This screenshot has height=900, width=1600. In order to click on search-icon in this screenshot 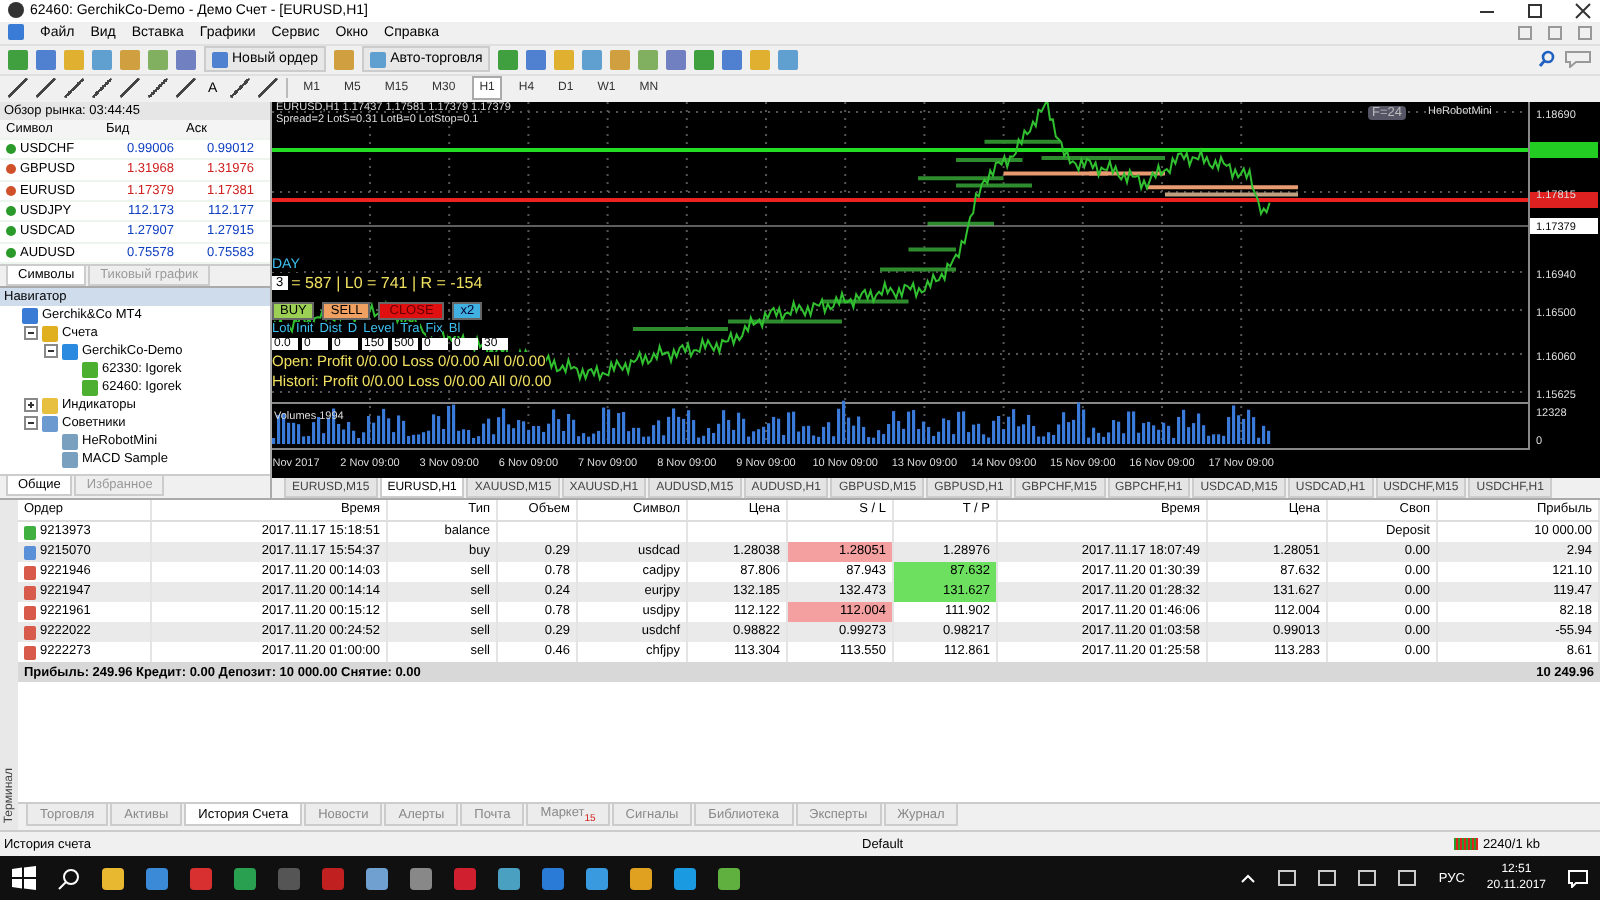, I will do `click(69, 878)`.